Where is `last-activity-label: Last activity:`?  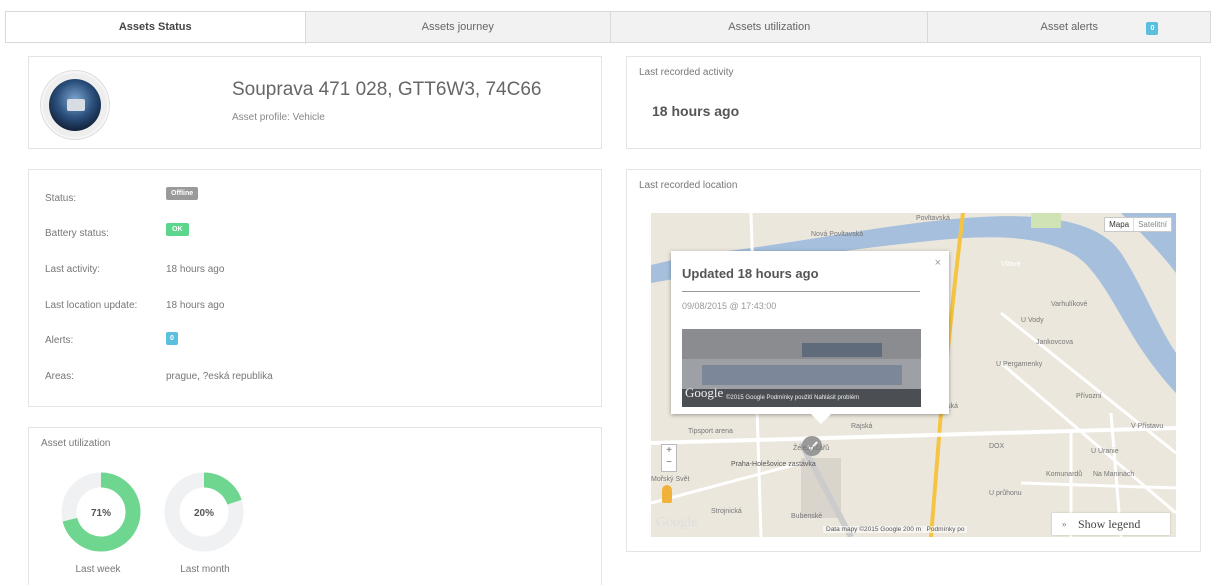
last-activity-label: Last activity: is located at coordinates (73, 269).